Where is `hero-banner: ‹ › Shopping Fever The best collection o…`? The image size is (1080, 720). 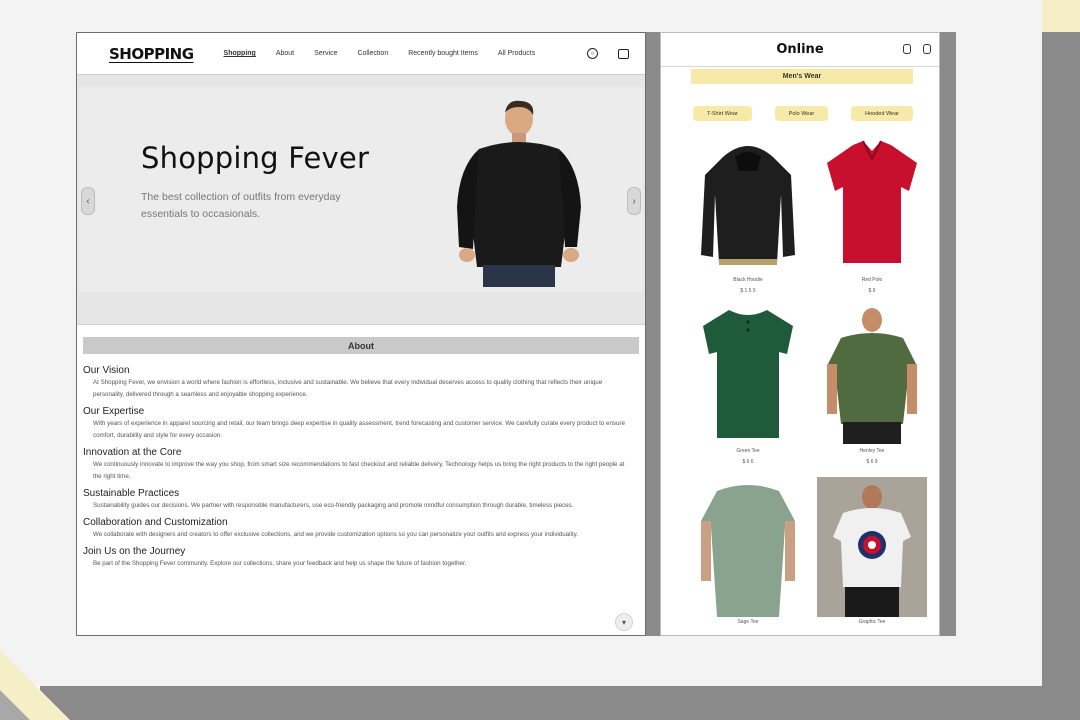
hero-banner: ‹ › Shopping Fever The best collection o… is located at coordinates (361, 189).